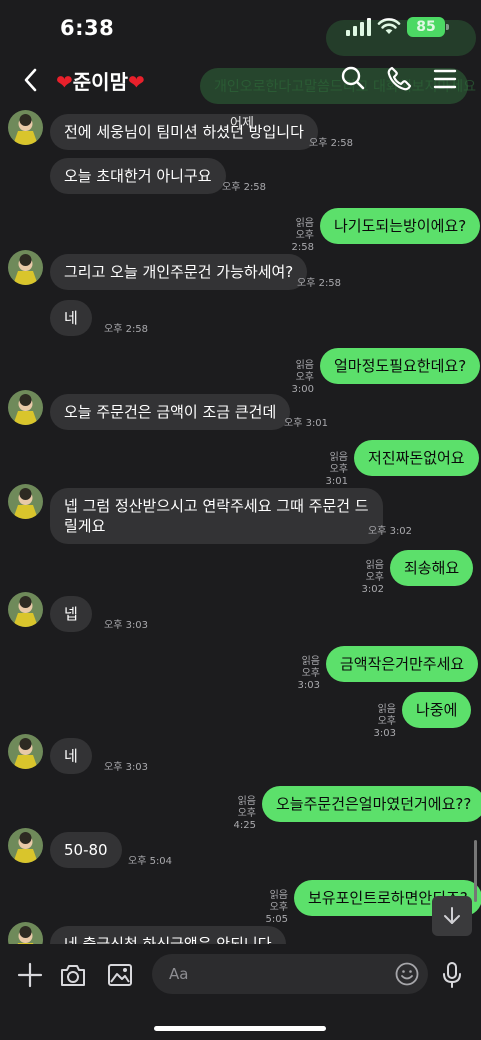  Describe the element at coordinates (85, 526) in the screenshot. I see `message-line: 릴게요` at that location.